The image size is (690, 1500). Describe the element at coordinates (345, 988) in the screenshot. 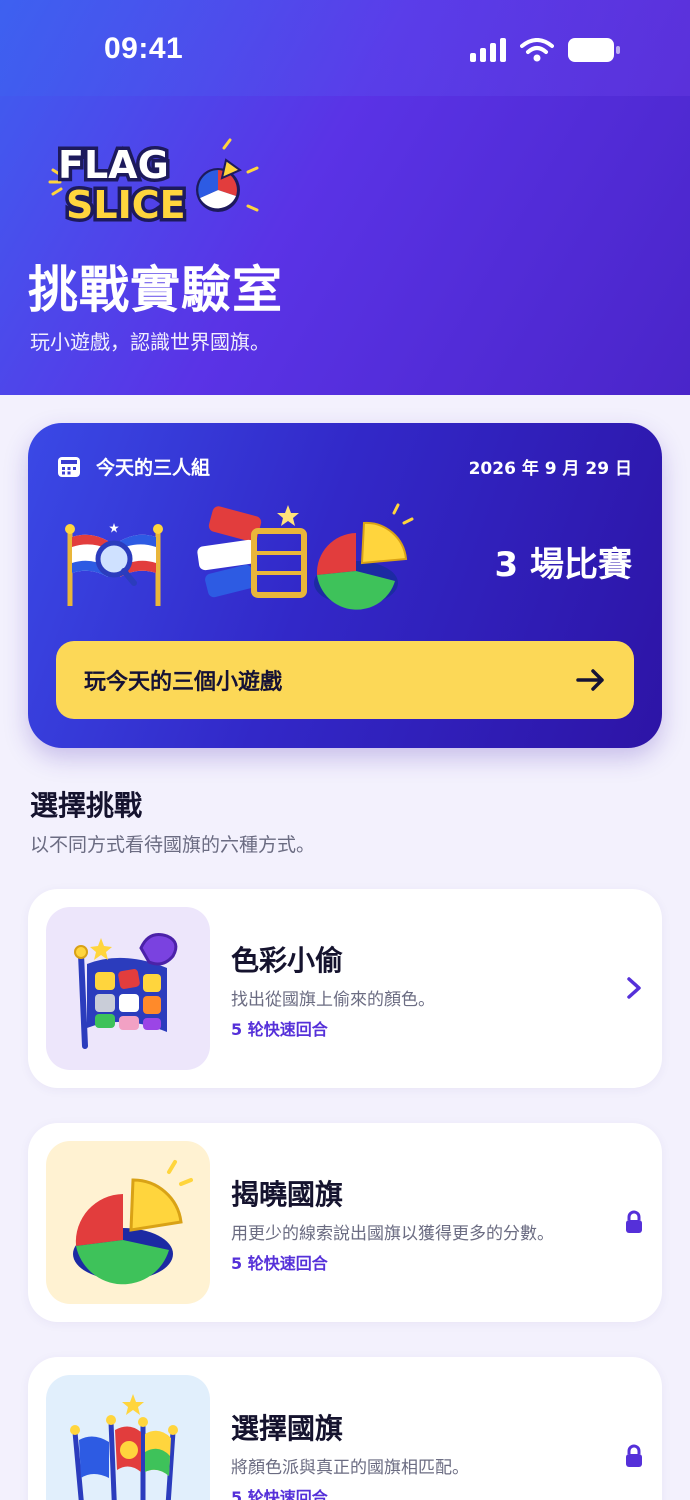

I see `challenge-card-color-thief: 色彩小偷 找出從國旗上偷來的顏色。 5 轮快速回合` at that location.